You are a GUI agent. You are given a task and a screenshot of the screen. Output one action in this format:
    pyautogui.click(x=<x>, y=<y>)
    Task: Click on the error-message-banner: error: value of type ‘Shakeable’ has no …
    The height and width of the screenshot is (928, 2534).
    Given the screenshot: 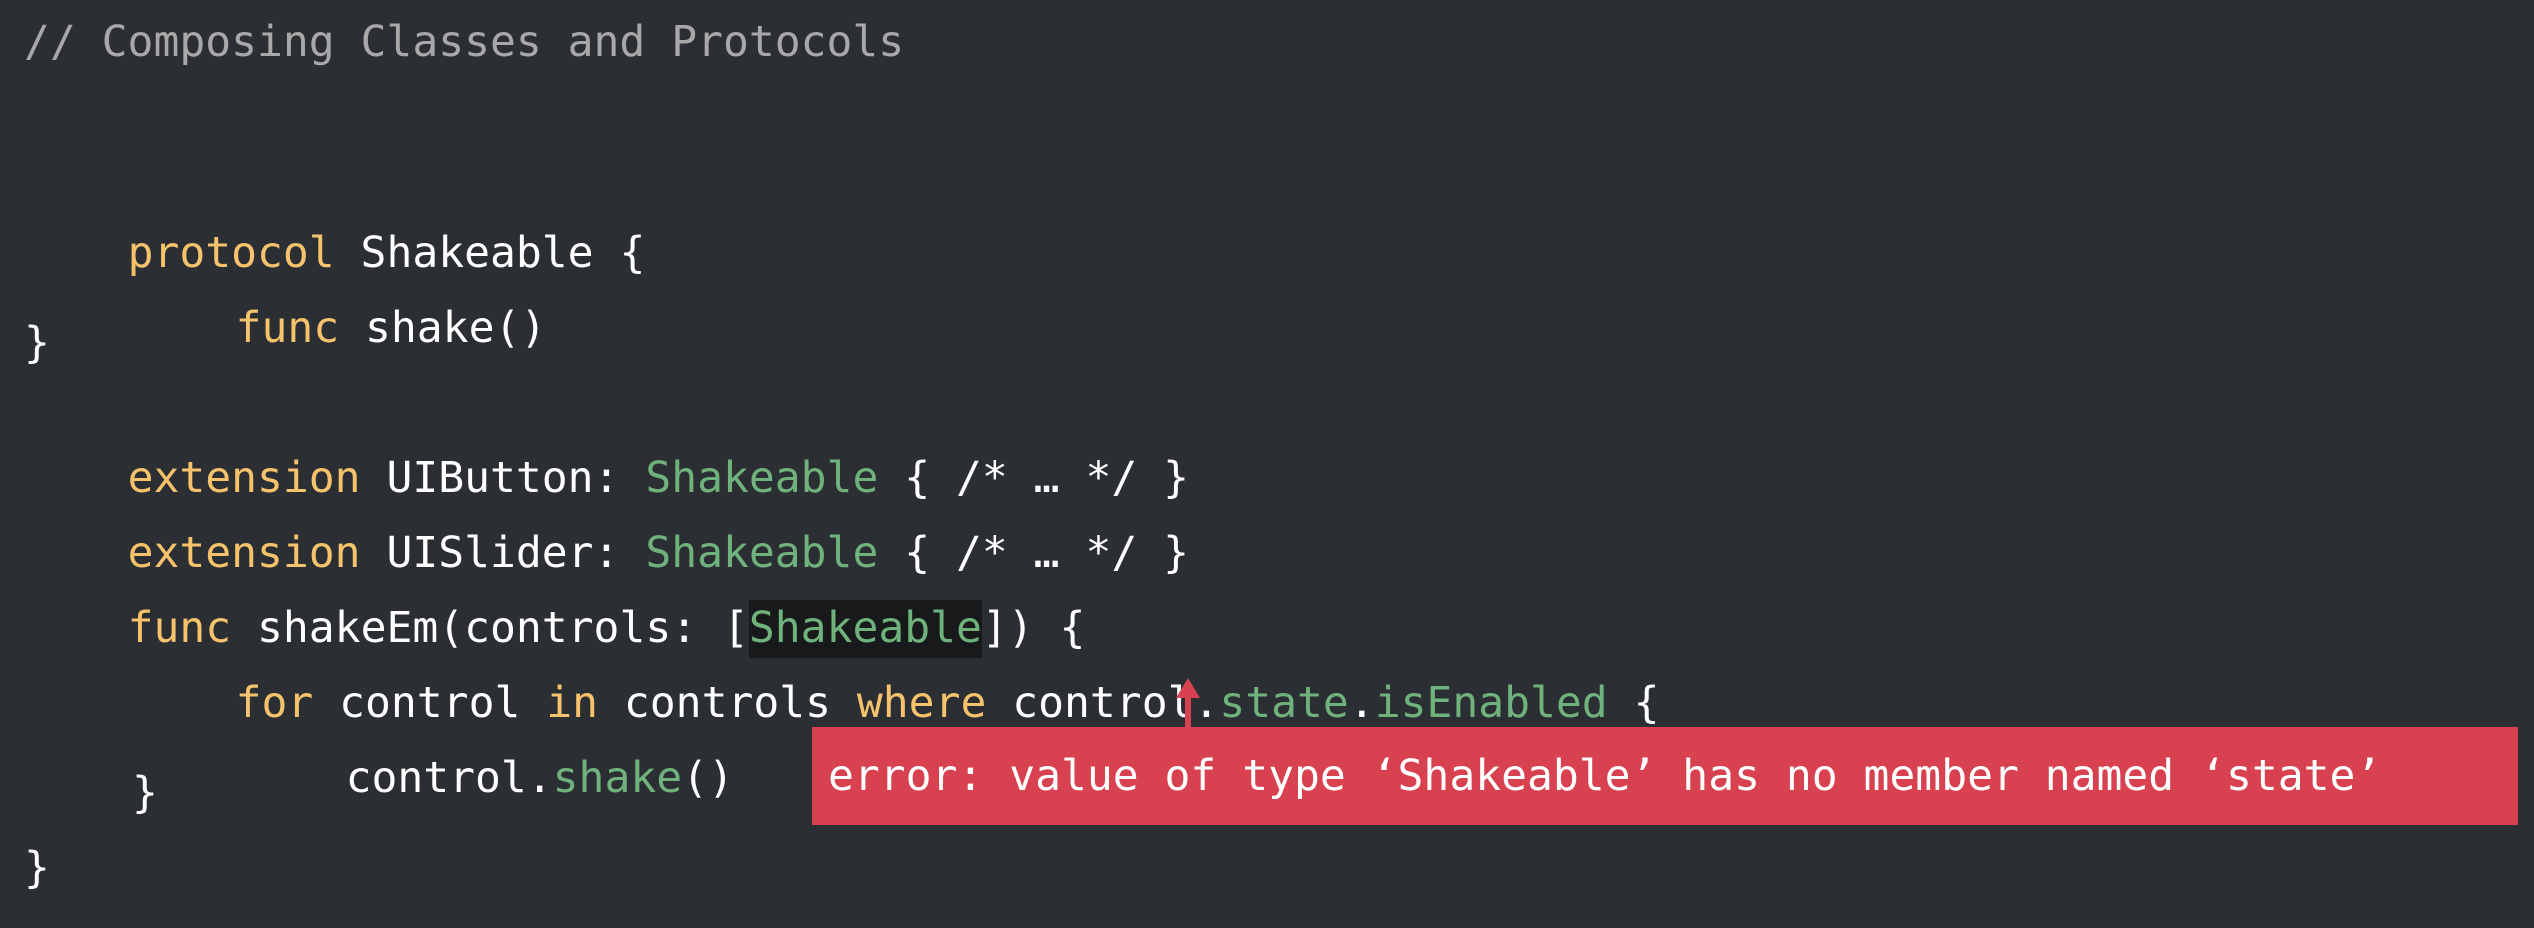 What is the action you would take?
    pyautogui.click(x=1665, y=776)
    